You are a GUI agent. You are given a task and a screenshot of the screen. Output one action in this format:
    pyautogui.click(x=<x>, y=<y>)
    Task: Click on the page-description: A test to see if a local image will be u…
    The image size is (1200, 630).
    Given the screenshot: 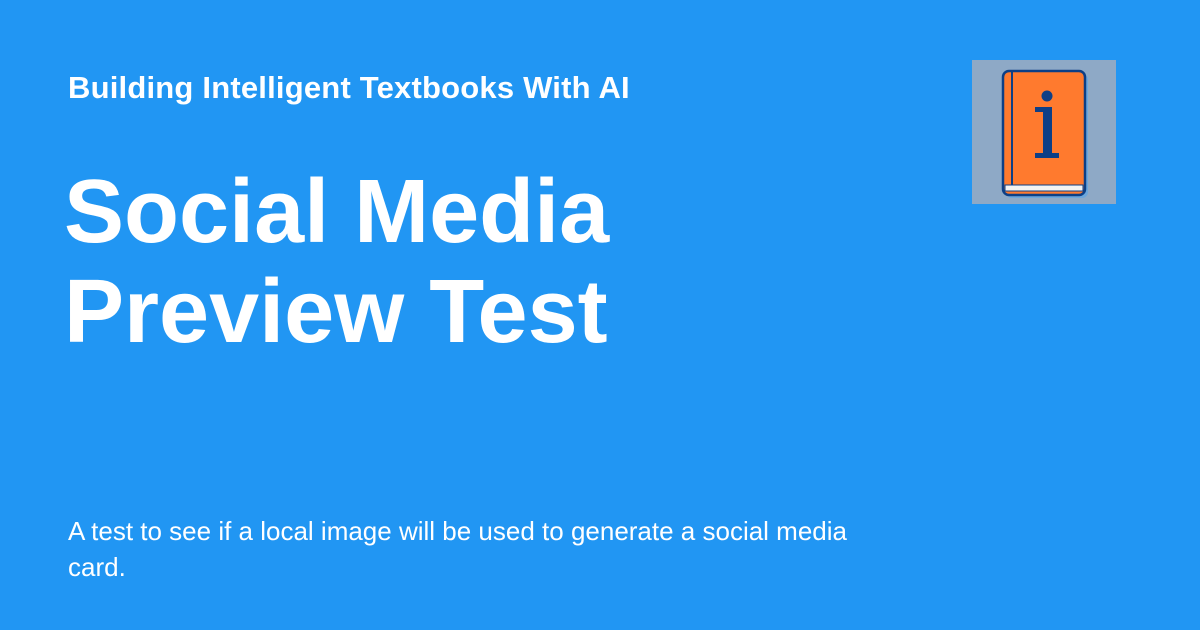 What is the action you would take?
    pyautogui.click(x=457, y=549)
    